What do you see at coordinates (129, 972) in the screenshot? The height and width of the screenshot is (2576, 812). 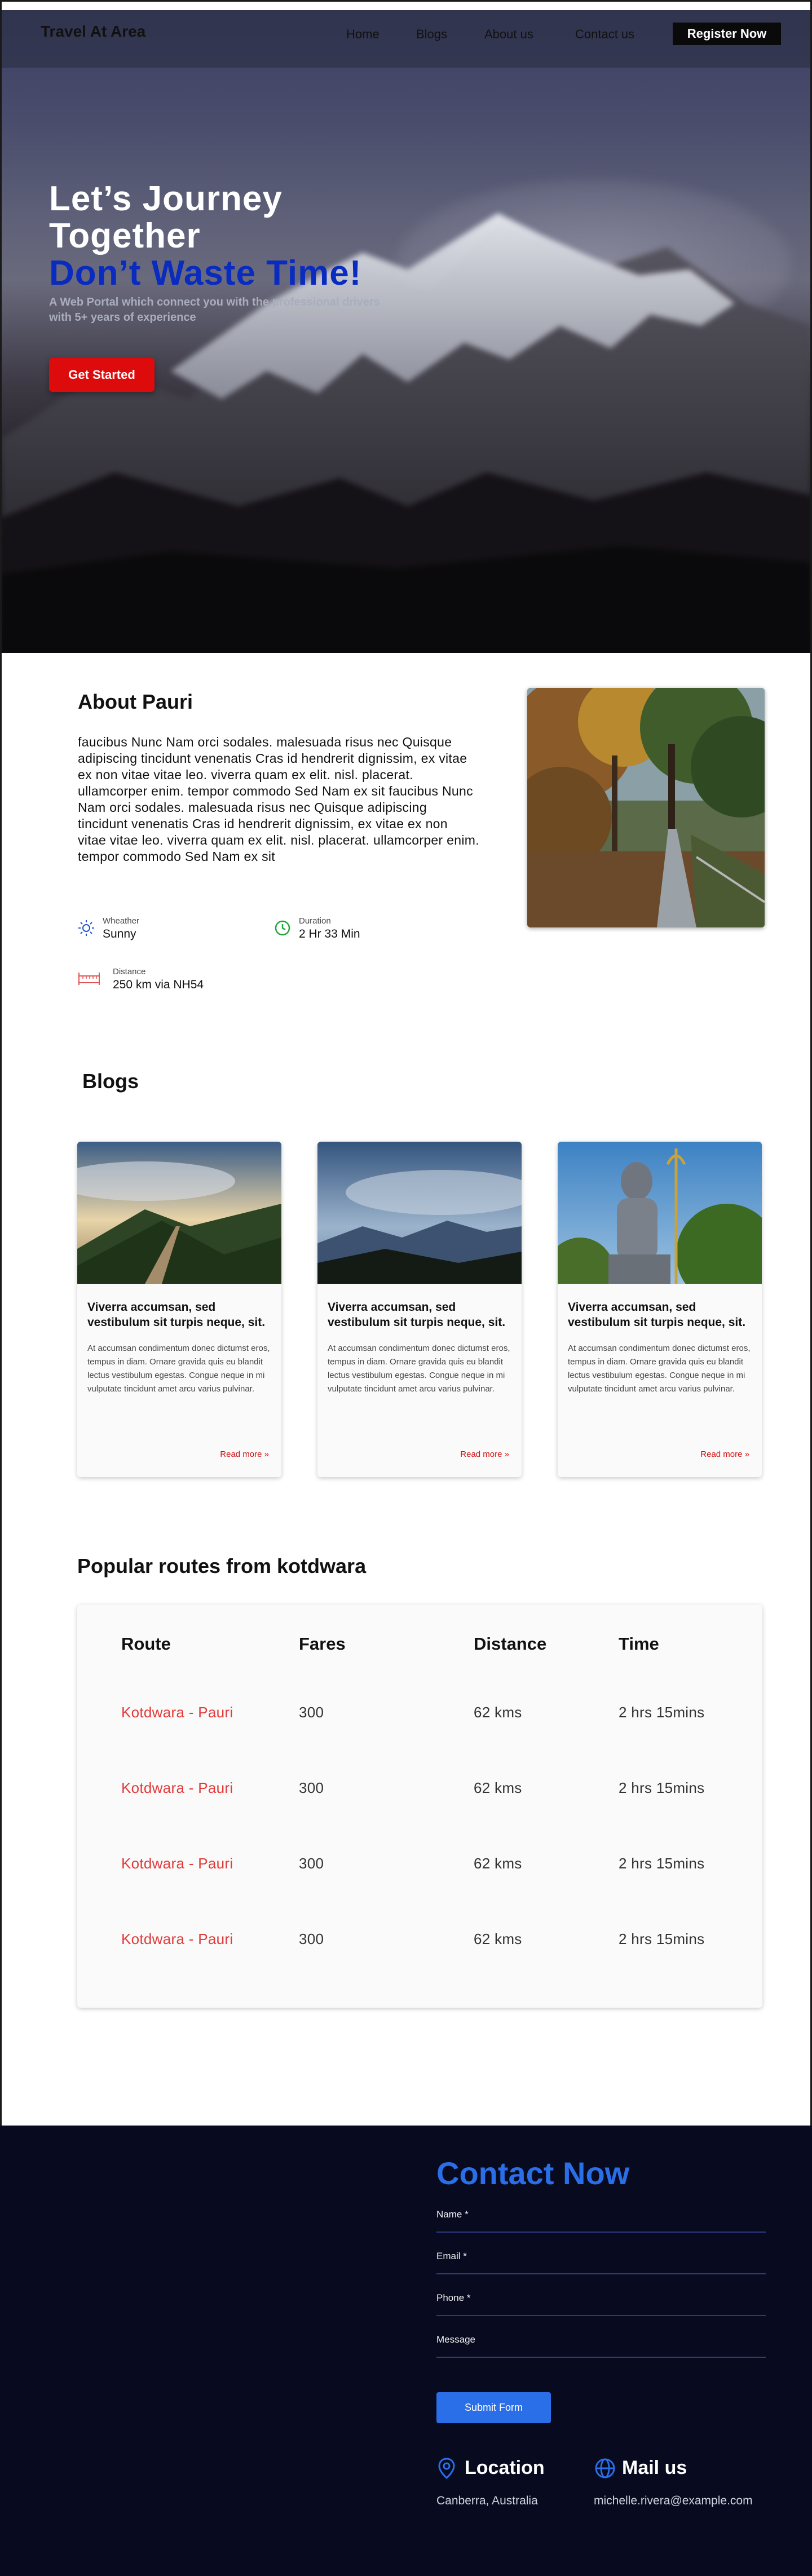 I see `distance-label: Distance` at bounding box center [129, 972].